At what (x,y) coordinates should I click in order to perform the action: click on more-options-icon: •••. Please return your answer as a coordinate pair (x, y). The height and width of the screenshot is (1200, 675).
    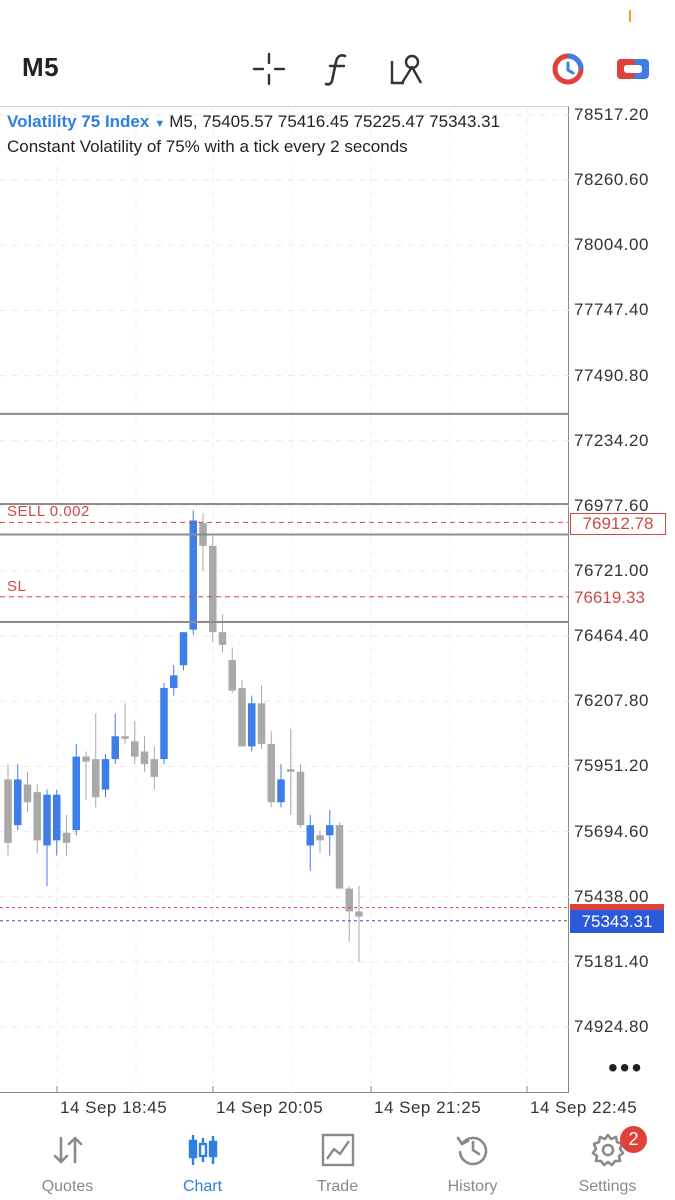
    Looking at the image, I should click on (625, 1068).